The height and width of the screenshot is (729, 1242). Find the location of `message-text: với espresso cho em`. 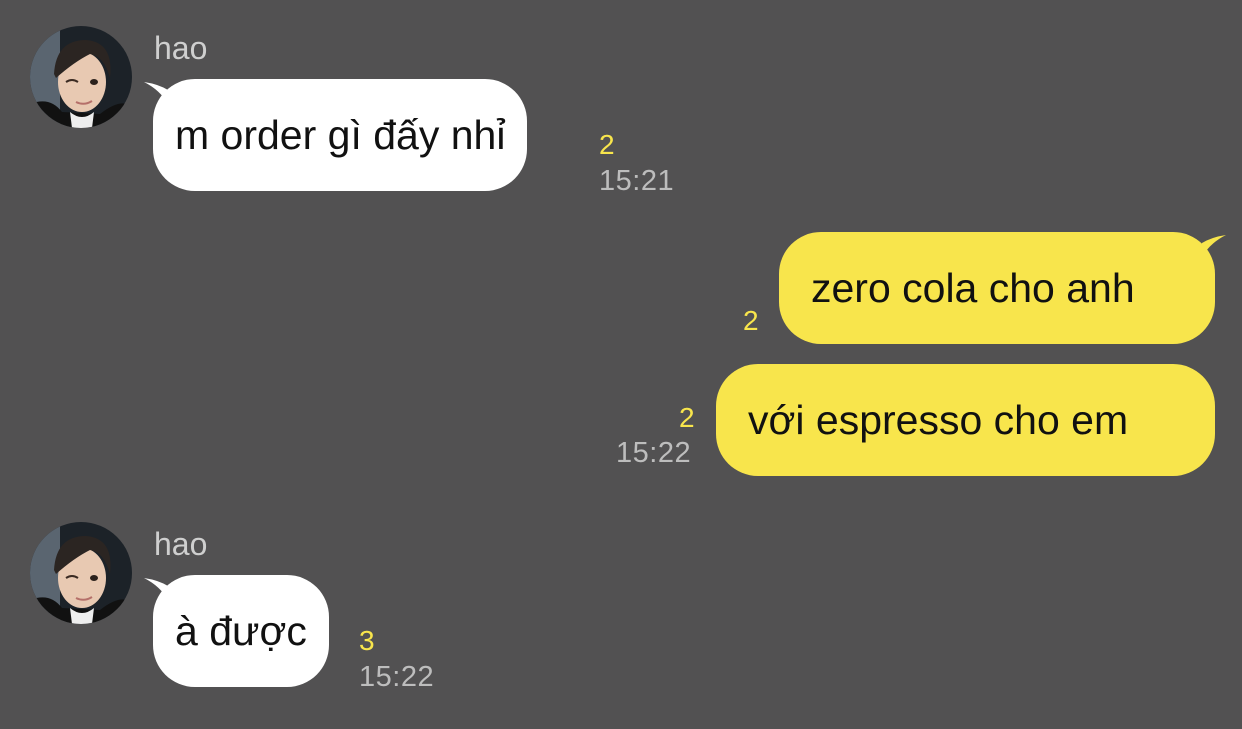

message-text: với espresso cho em is located at coordinates (938, 419).